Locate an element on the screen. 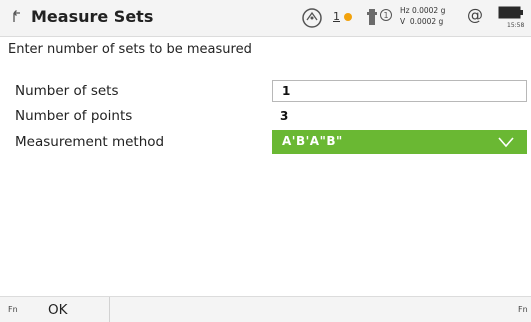 This screenshot has width=531, height=322. measurement-method-value: A'B'A"B" is located at coordinates (312, 141).